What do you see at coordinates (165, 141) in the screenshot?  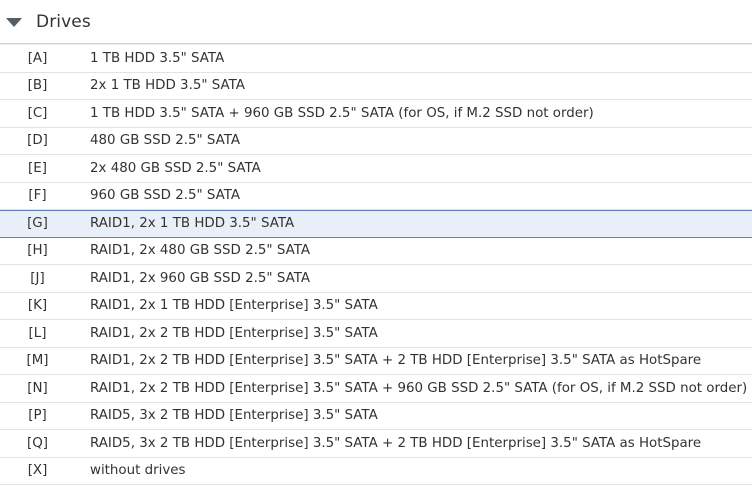 I see `option-label: 480 GB SSD 2.5" SATA` at bounding box center [165, 141].